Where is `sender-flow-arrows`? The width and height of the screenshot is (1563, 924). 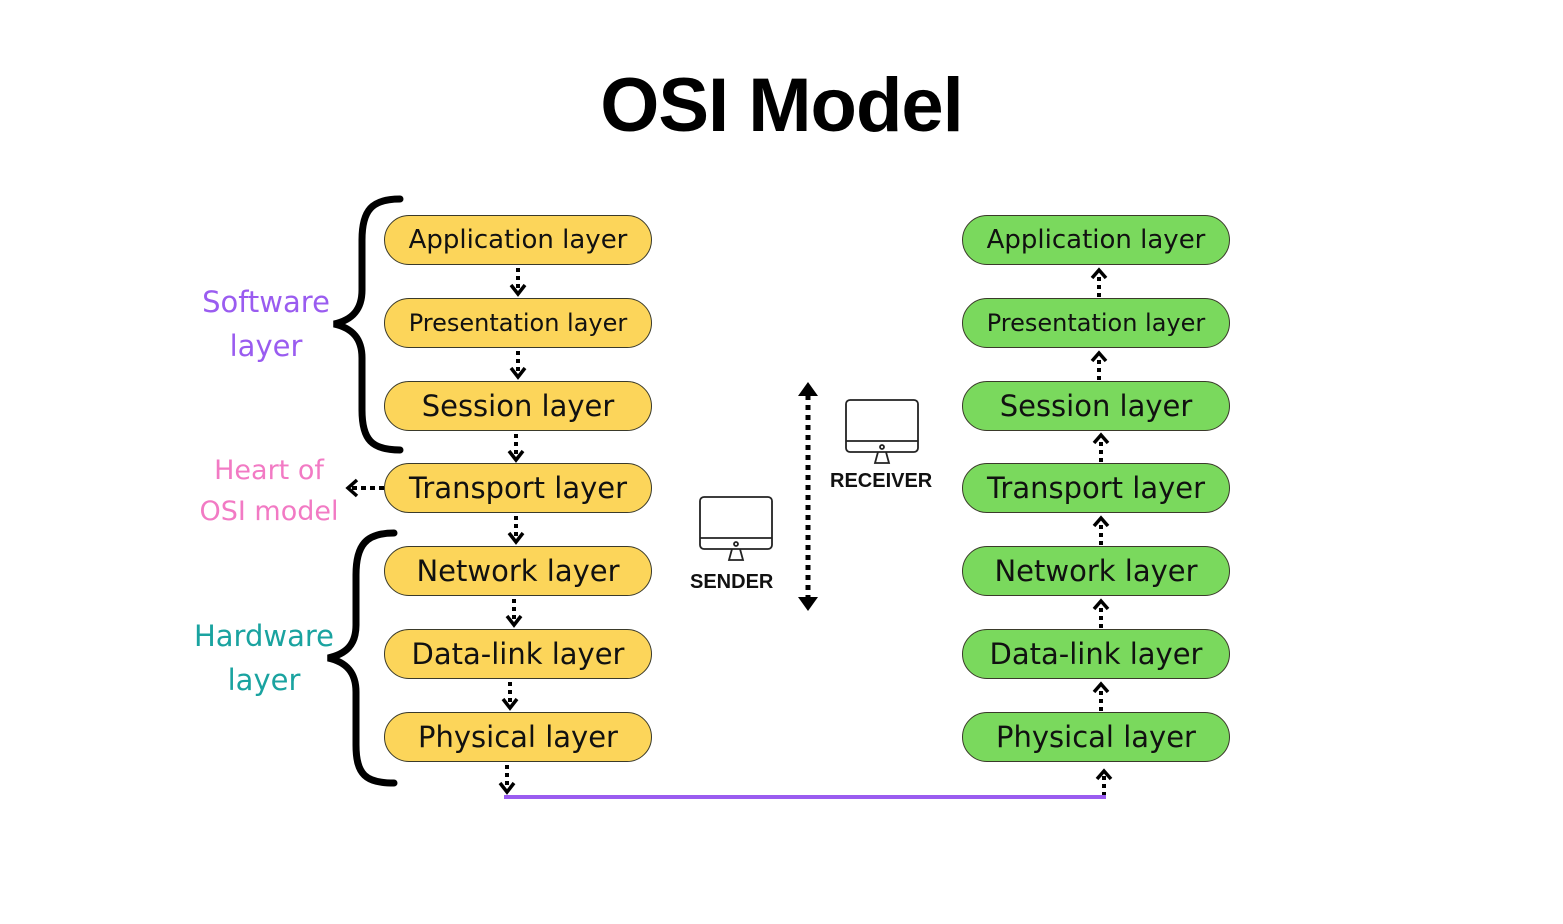
sender-flow-arrows is located at coordinates (512, 531).